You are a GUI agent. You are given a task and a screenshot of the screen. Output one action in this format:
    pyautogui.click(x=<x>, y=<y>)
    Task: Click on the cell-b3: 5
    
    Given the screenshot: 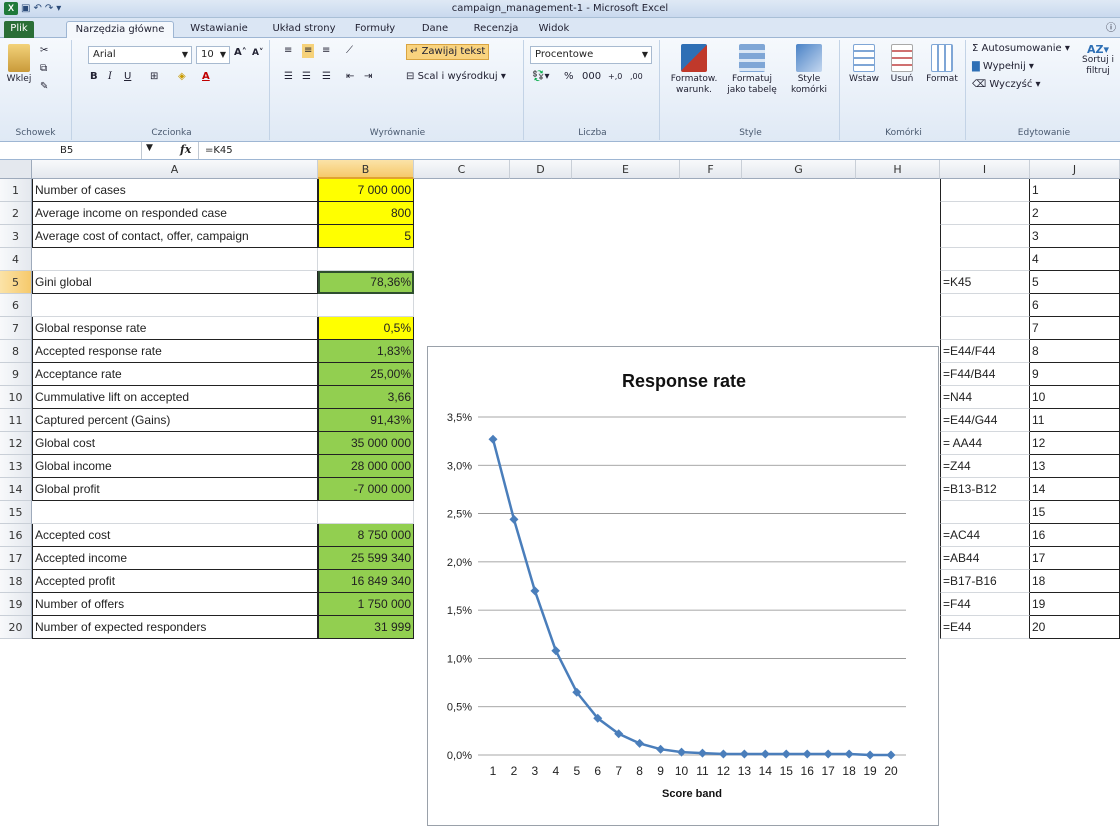 What is the action you would take?
    pyautogui.click(x=366, y=236)
    